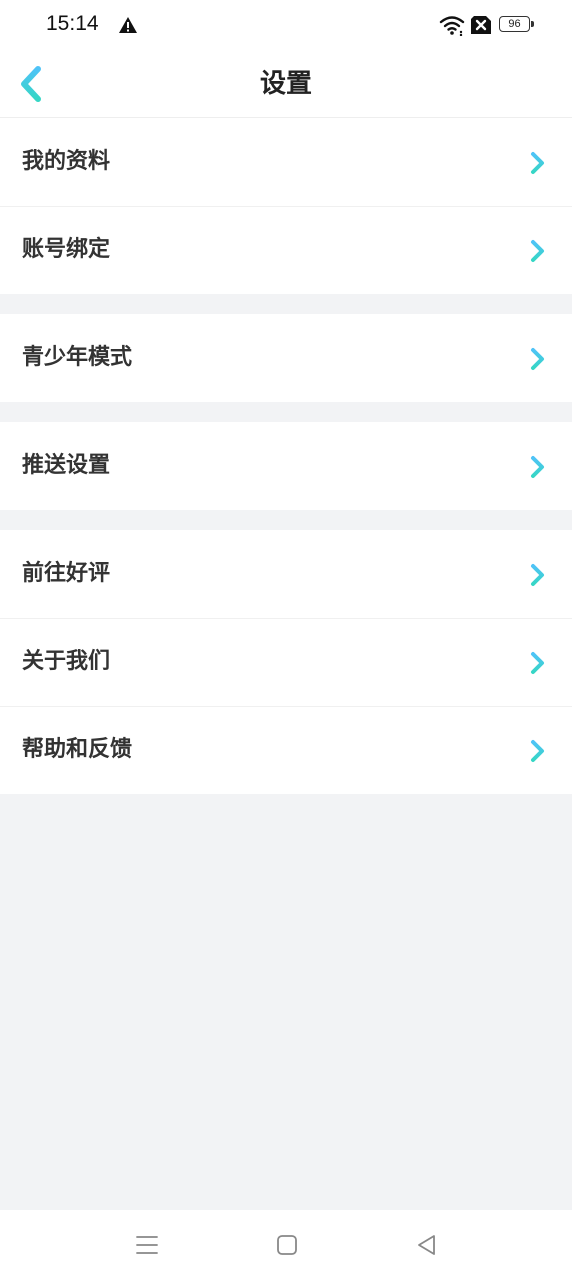  I want to click on page-title: 设置, so click(285, 84).